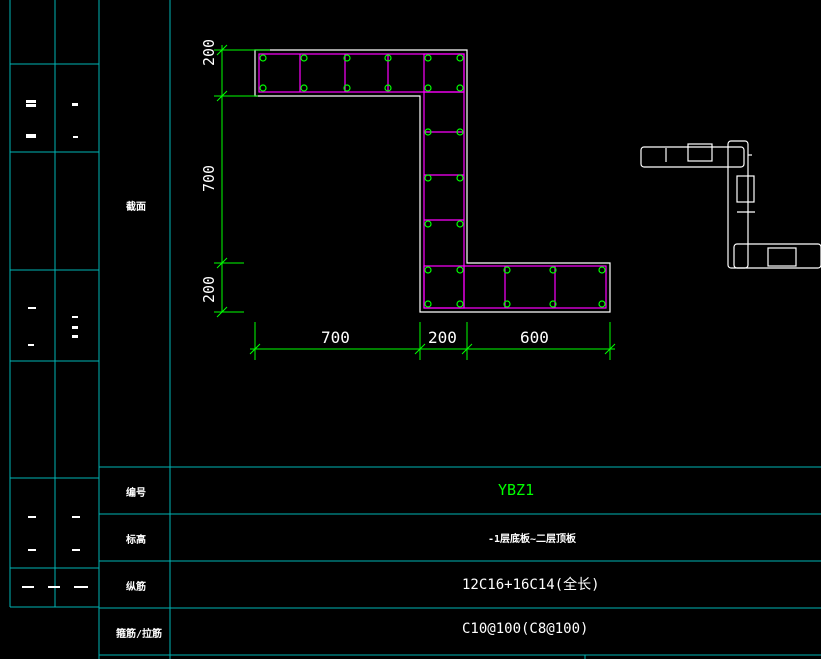 The height and width of the screenshot is (659, 821). Describe the element at coordinates (209, 52) in the screenshot. I see `dim-label-top-left: 200` at that location.